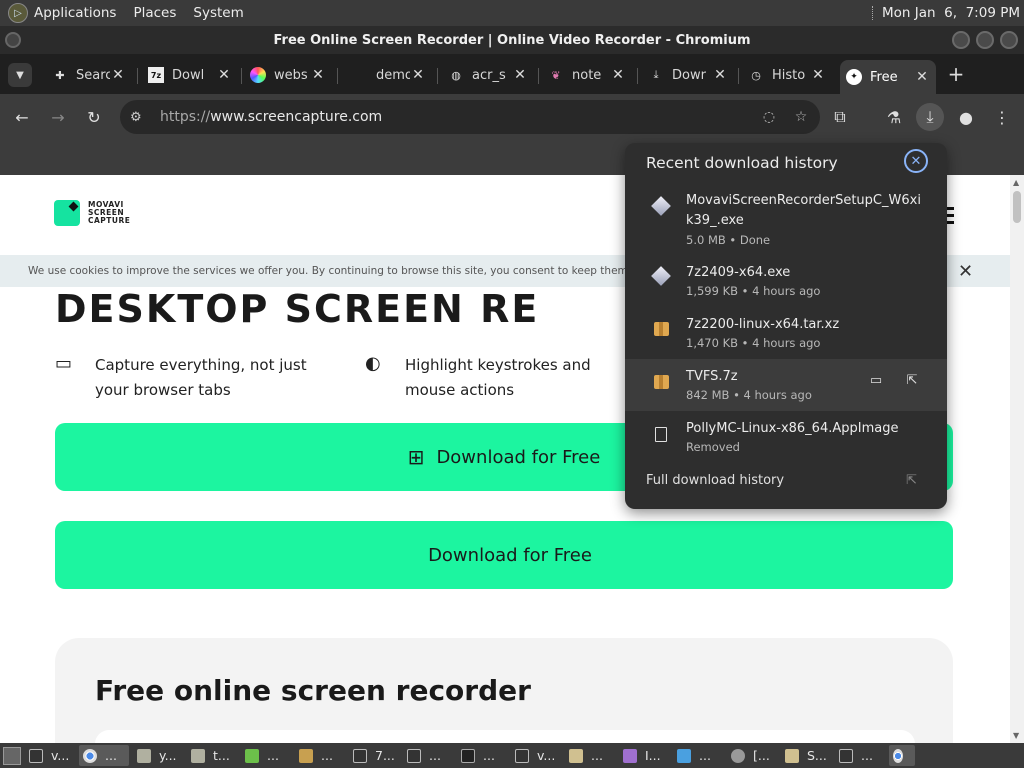  What do you see at coordinates (75, 13) in the screenshot?
I see `menu-applications: Applications` at bounding box center [75, 13].